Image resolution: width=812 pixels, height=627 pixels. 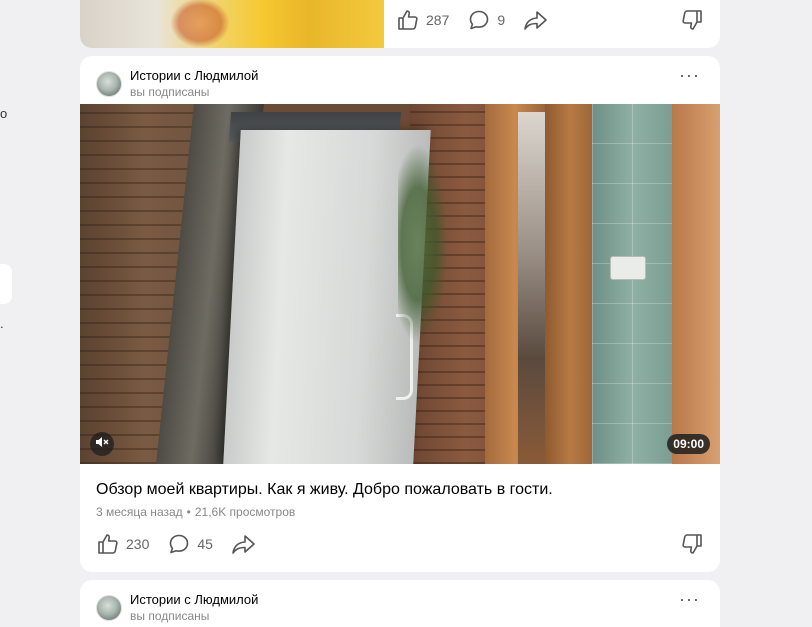 What do you see at coordinates (422, 20) in the screenshot?
I see `like-button: 287` at bounding box center [422, 20].